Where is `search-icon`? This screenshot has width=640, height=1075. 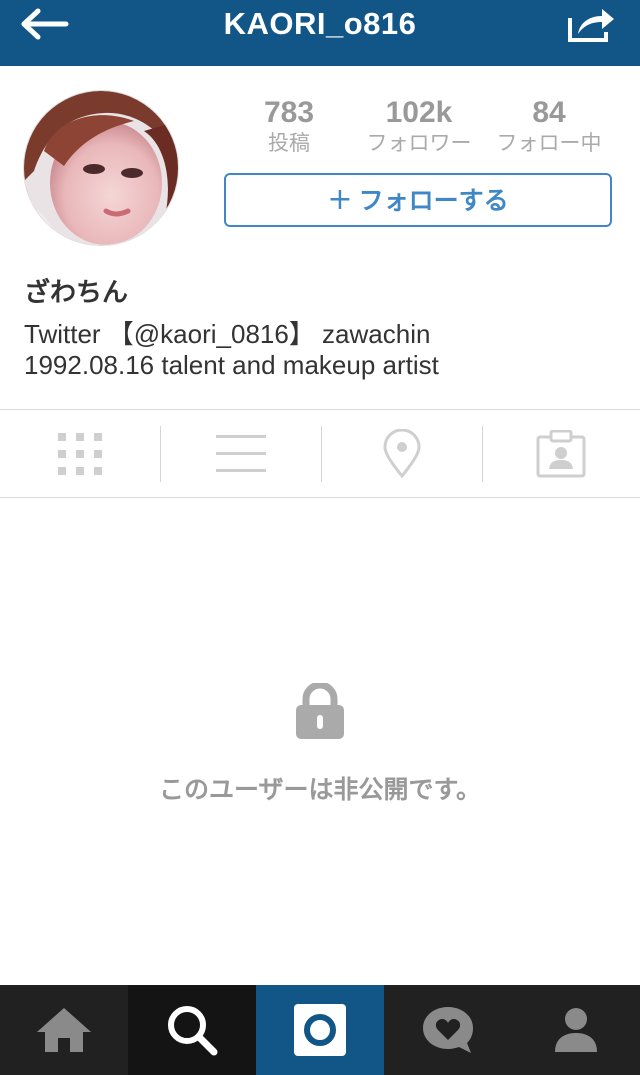 search-icon is located at coordinates (193, 1031).